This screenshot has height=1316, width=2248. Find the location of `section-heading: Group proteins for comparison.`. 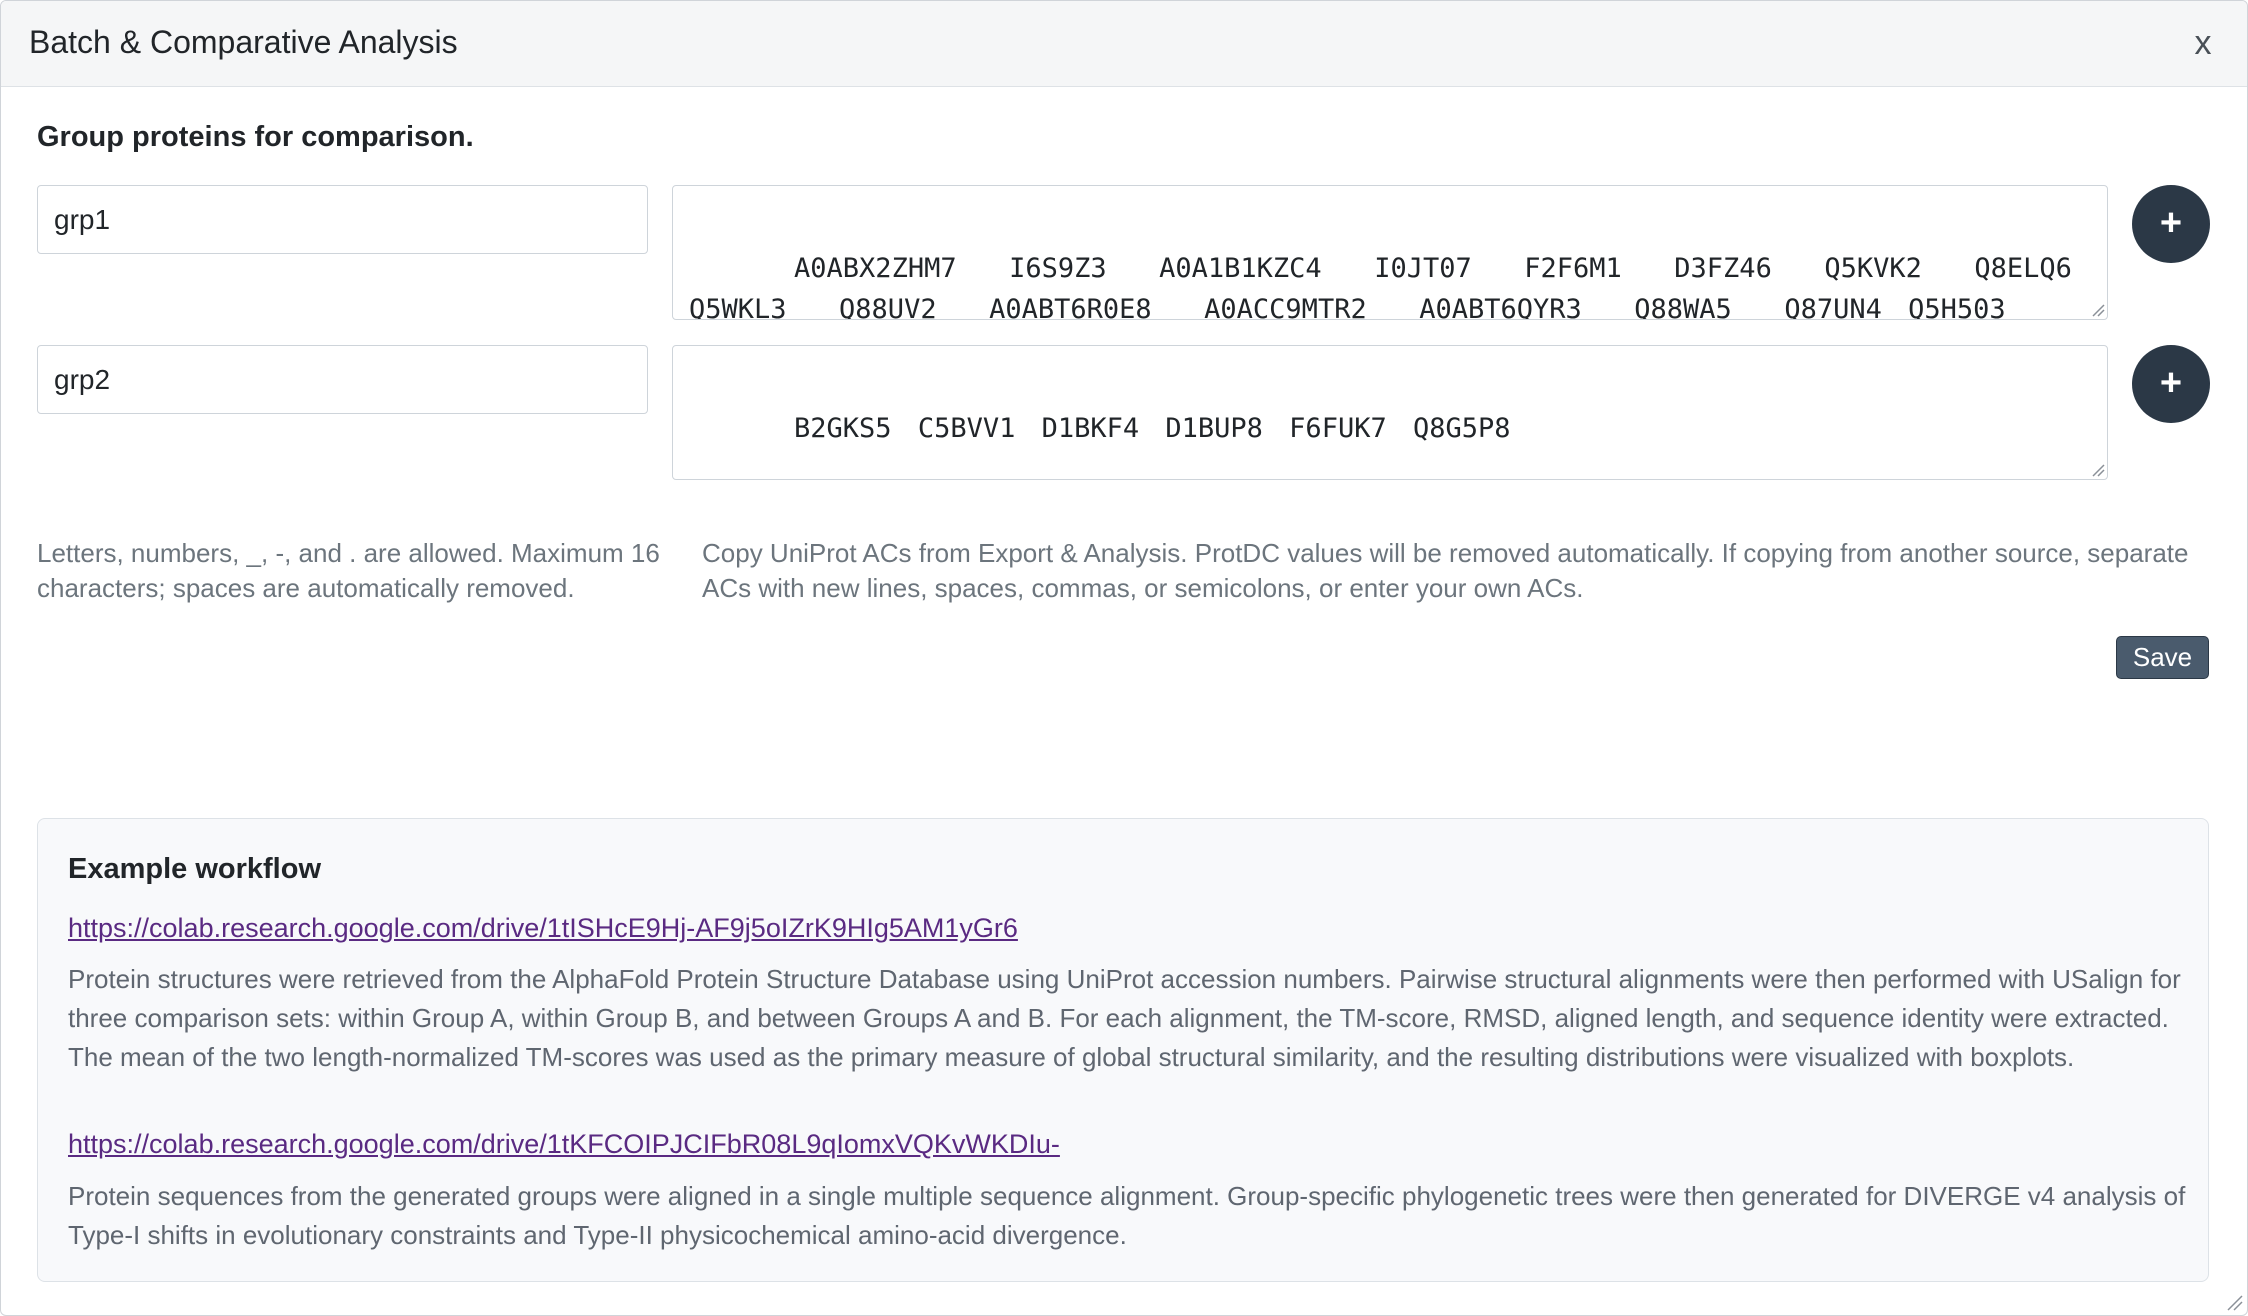

section-heading: Group proteins for comparison. is located at coordinates (255, 137).